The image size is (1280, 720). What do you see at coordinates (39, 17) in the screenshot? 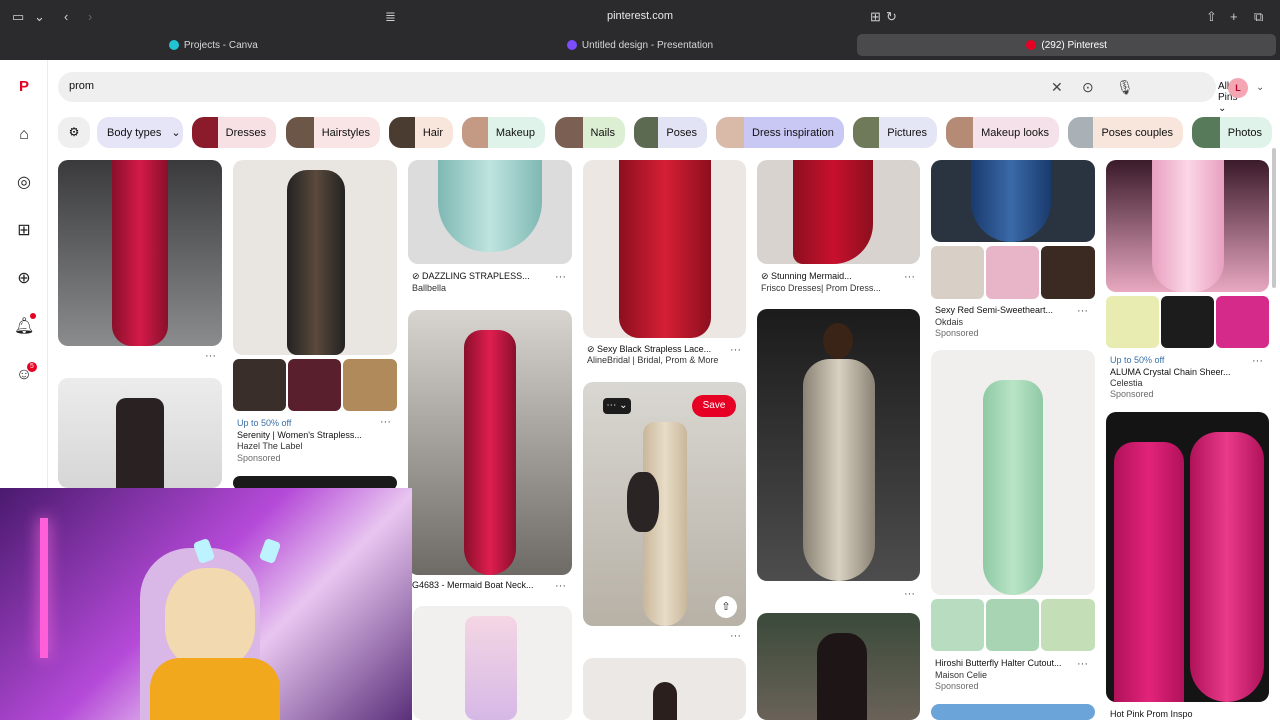
I see `chevron-down-icon: ⌄` at bounding box center [39, 17].